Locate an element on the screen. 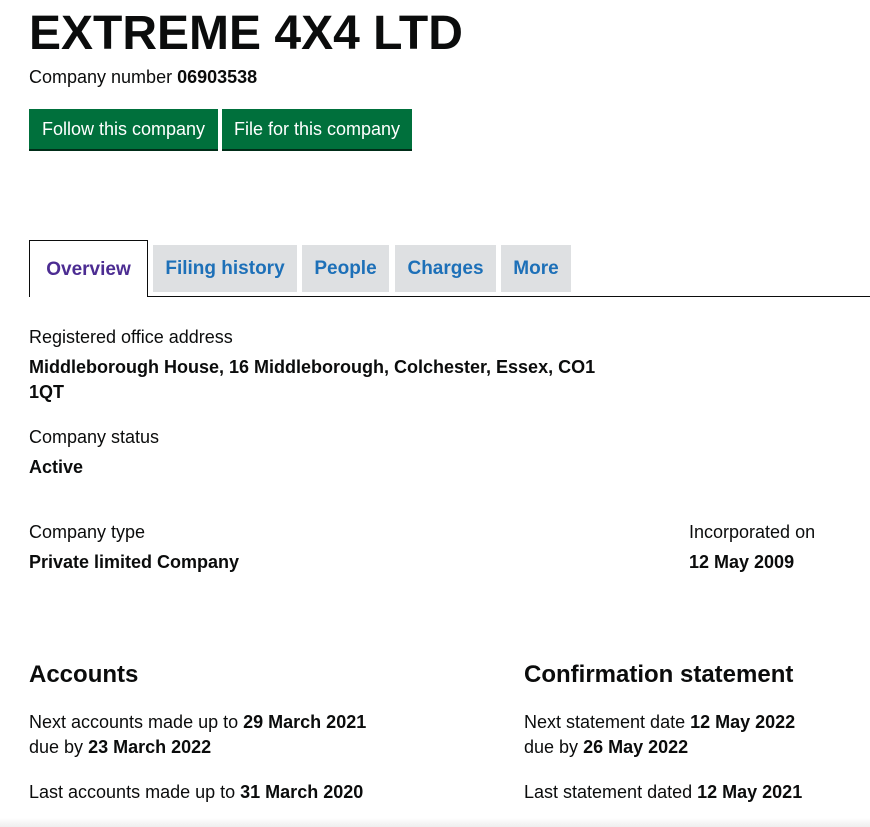 The height and width of the screenshot is (827, 870). company-type-value: Private limited Company is located at coordinates (134, 562).